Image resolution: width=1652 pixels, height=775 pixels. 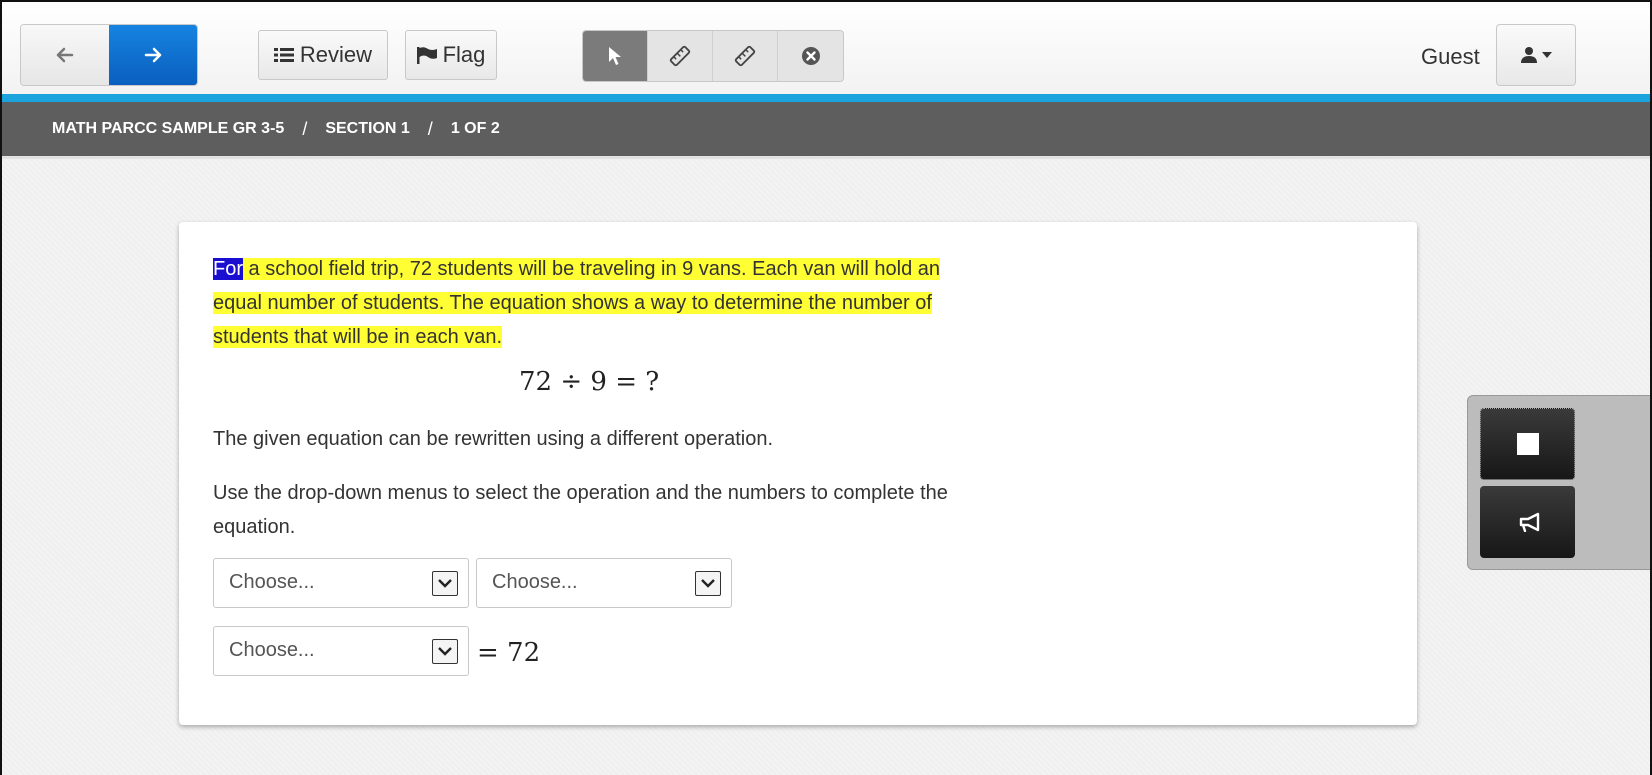 I want to click on ruler-alt-icon, so click(x=745, y=56).